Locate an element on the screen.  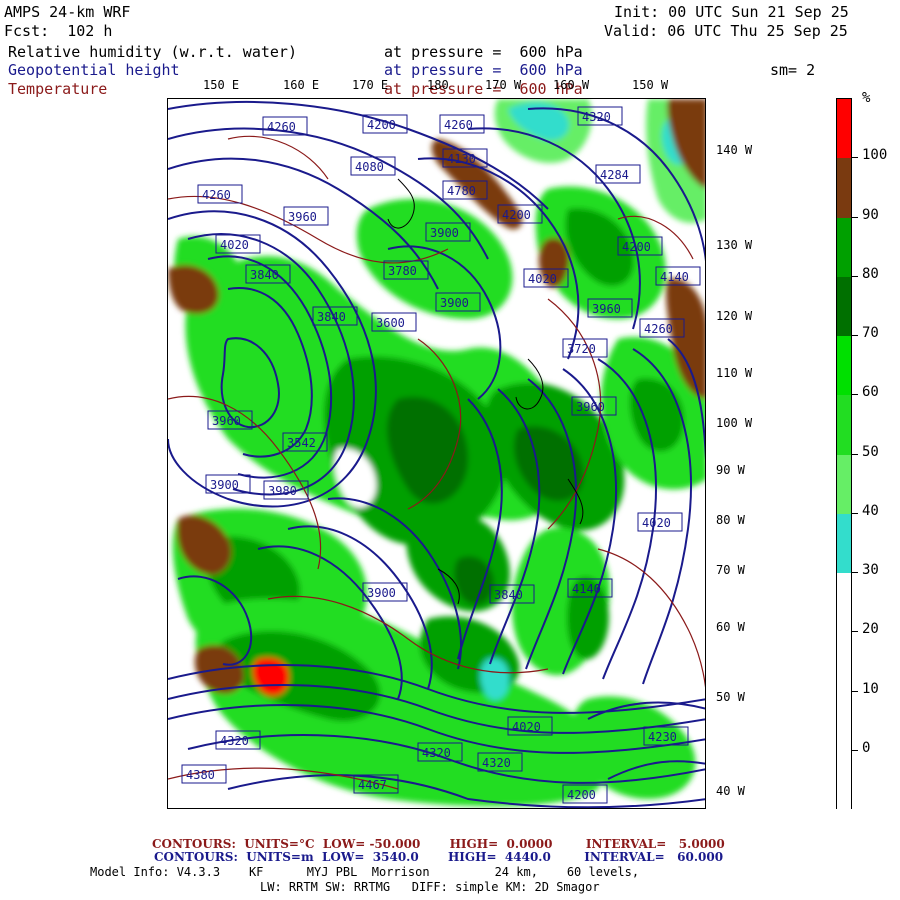
colorbar-label: 60 is located at coordinates (870, 392).